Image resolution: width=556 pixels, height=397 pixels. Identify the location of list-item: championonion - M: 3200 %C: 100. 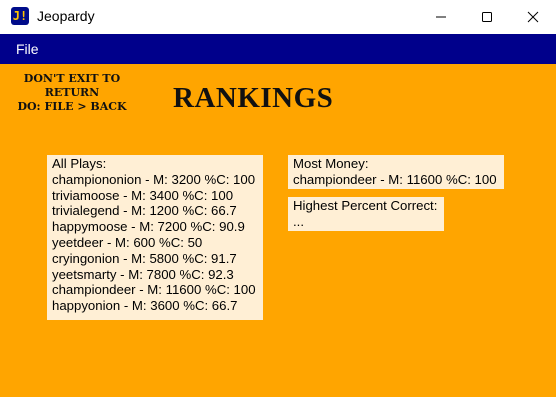
(154, 179).